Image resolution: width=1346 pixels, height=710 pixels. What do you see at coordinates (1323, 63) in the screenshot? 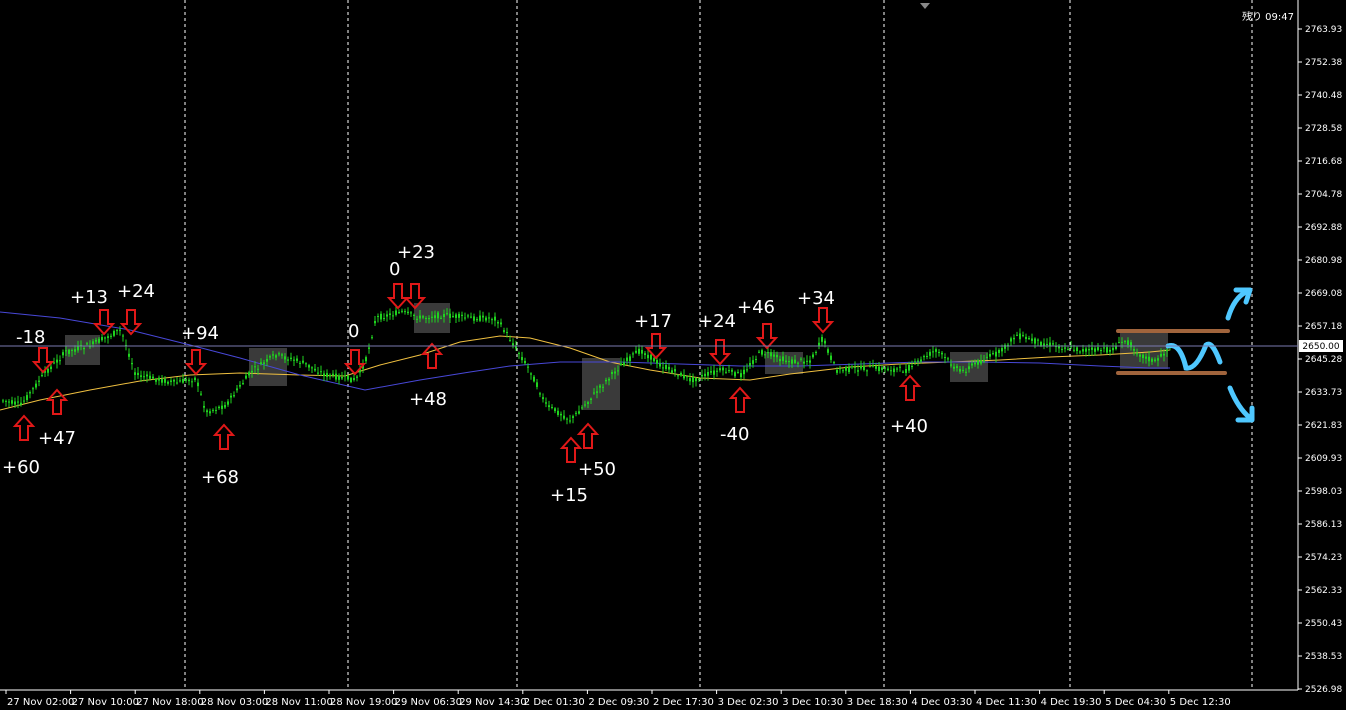
I see `price-tick-label: 2752.38` at bounding box center [1323, 63].